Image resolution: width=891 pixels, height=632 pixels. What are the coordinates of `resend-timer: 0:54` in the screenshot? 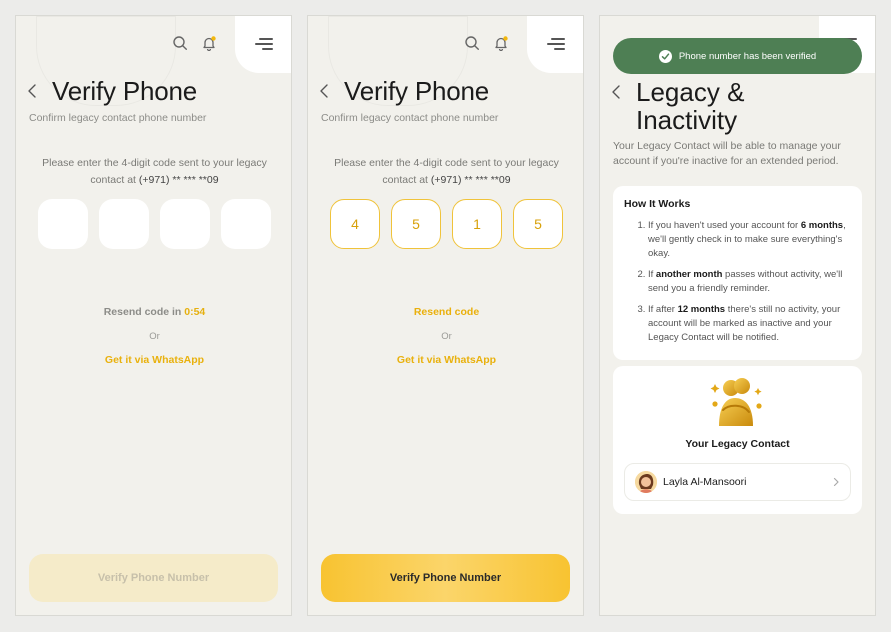 It's located at (195, 312).